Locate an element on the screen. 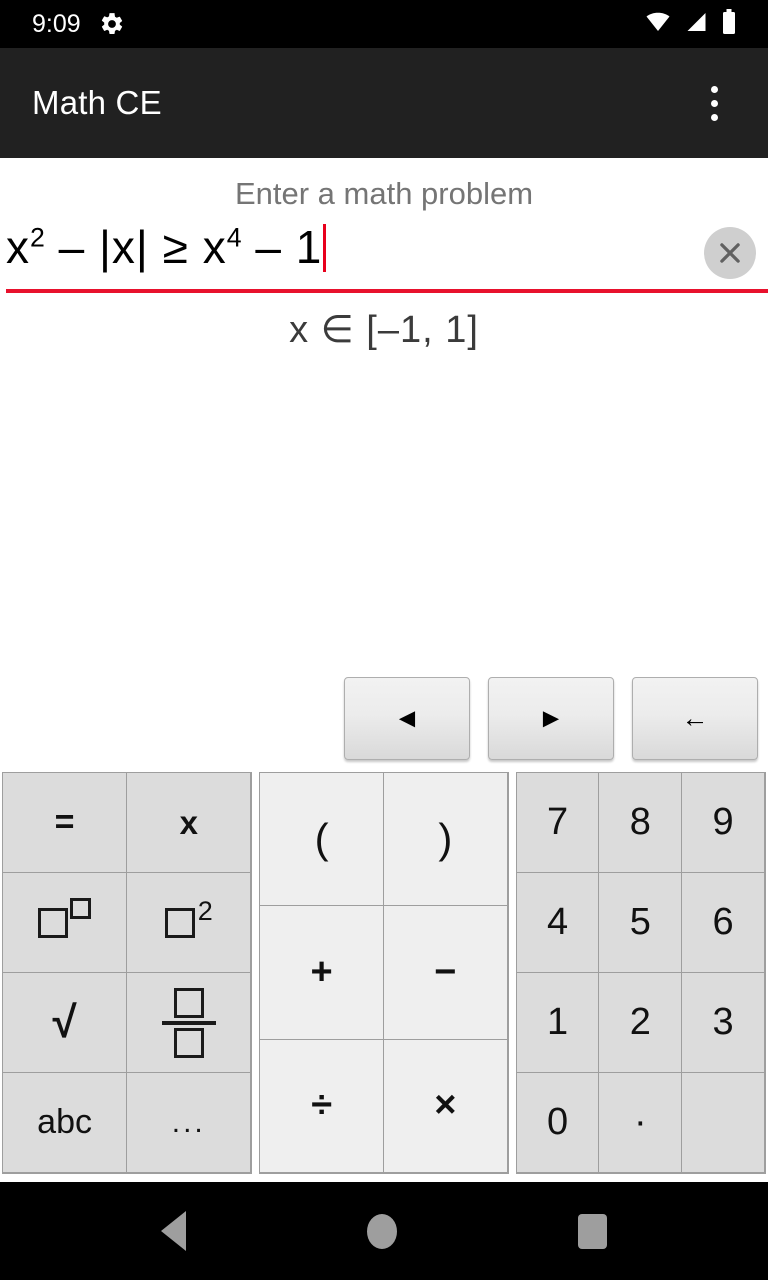  fraction-bar is located at coordinates (188, 1022).